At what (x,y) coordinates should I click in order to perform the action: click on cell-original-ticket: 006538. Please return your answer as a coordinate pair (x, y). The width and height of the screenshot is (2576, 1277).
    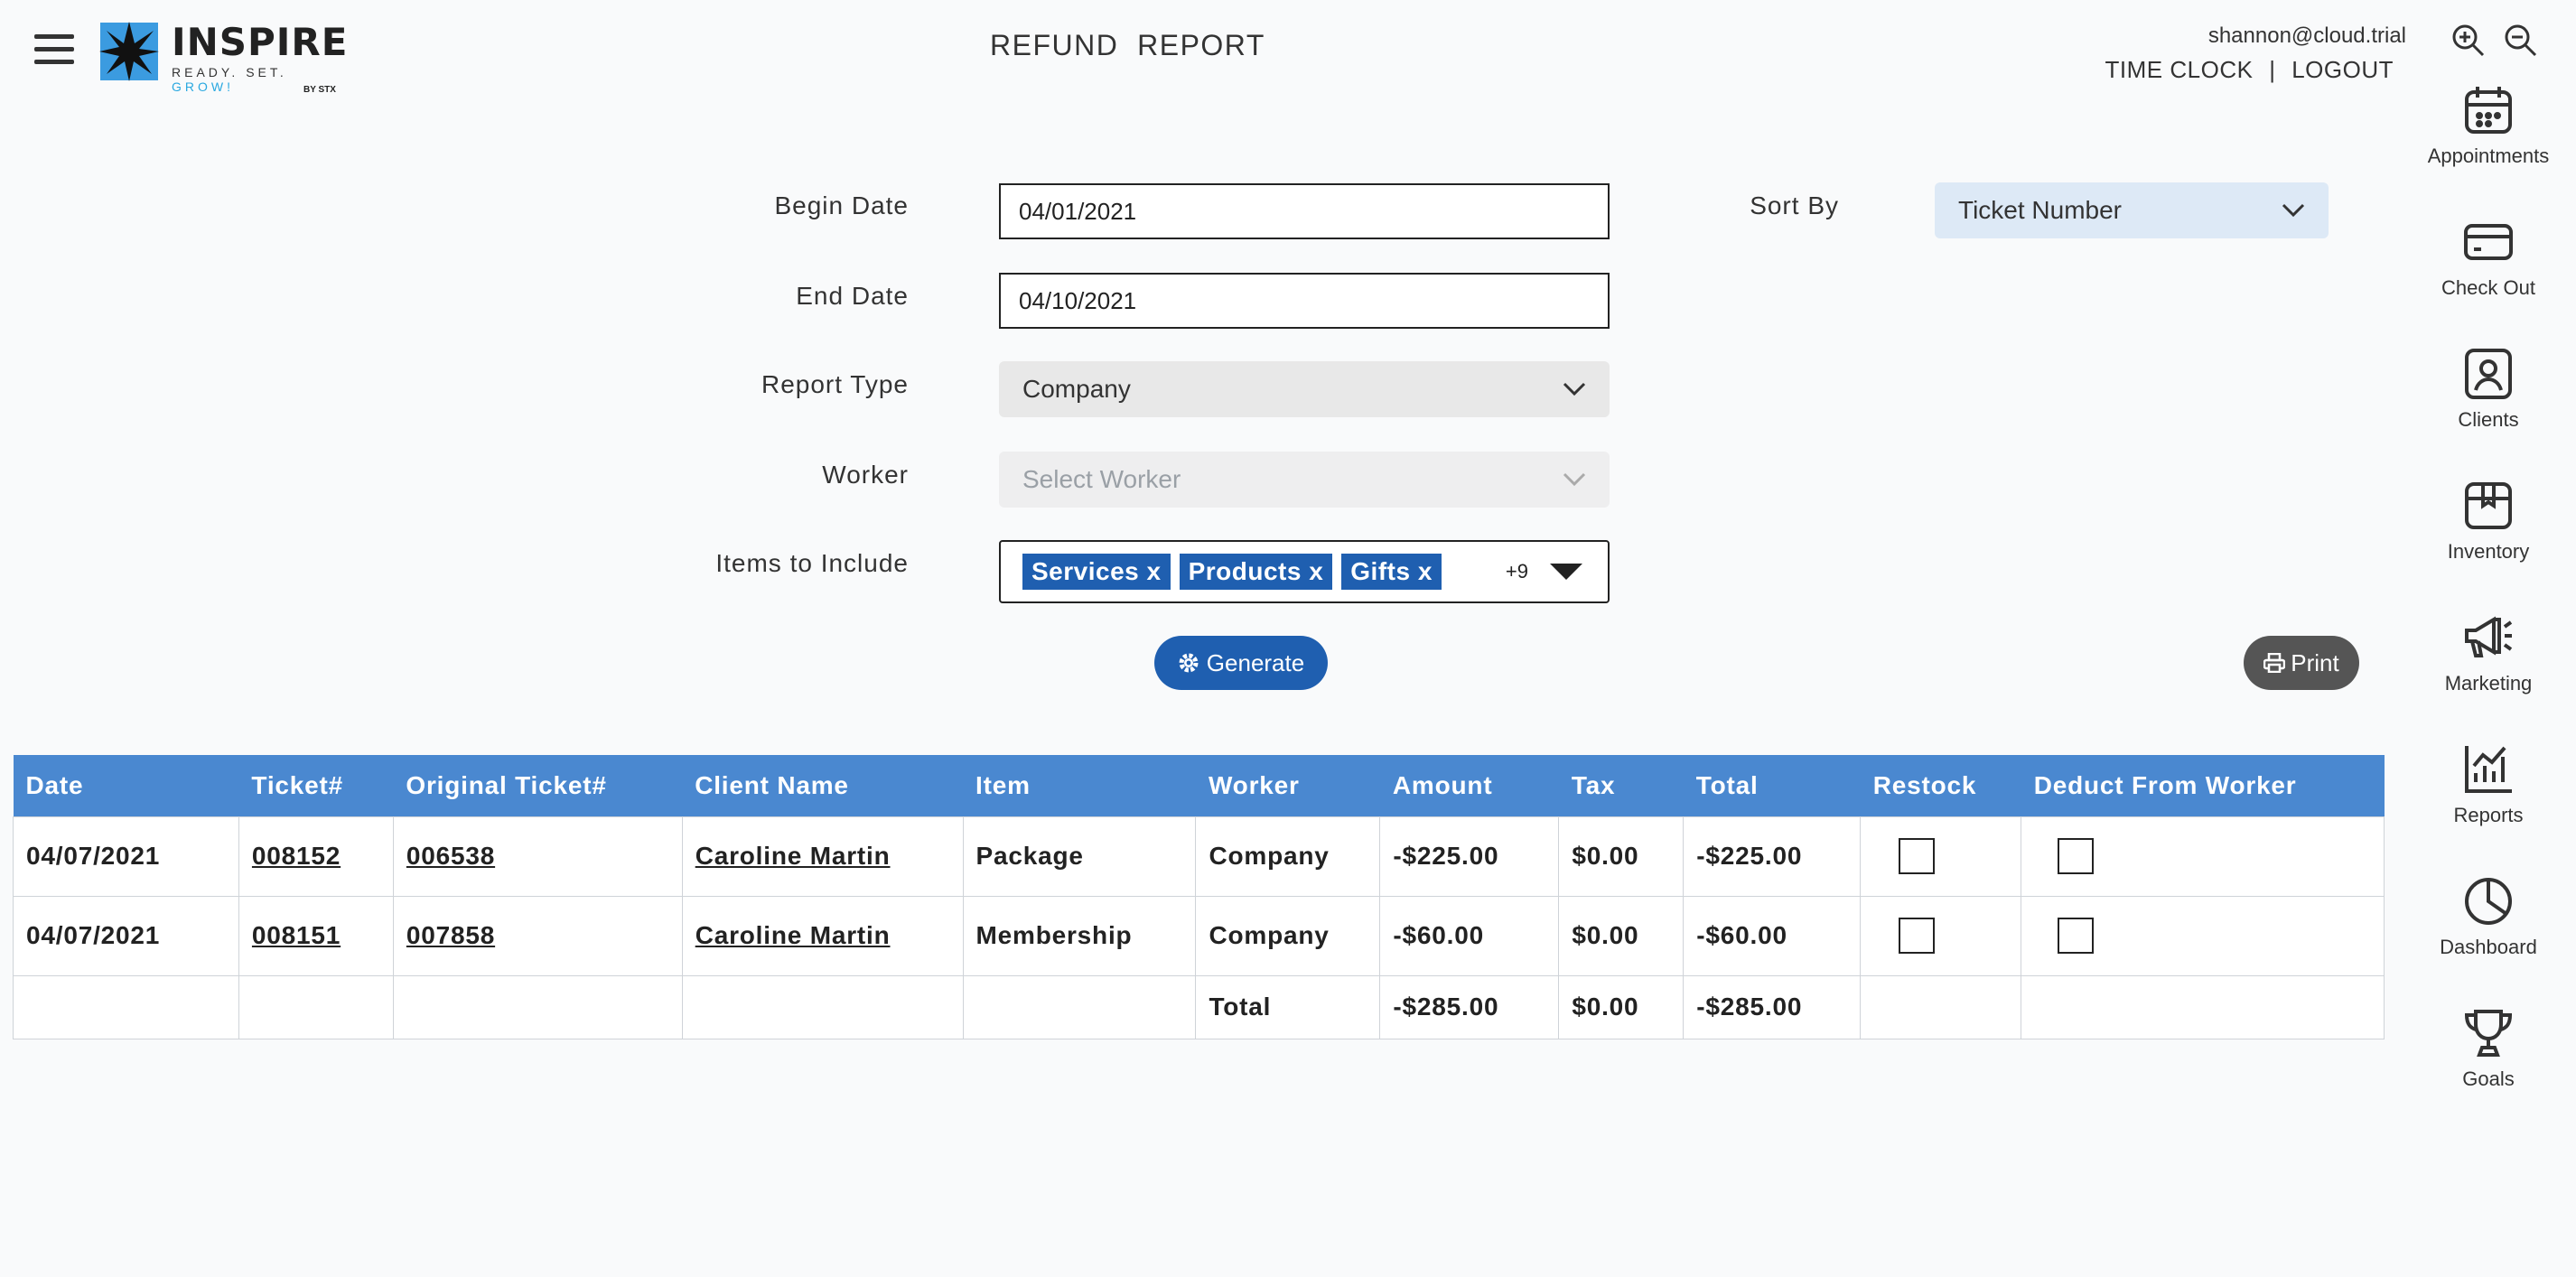
    Looking at the image, I should click on (537, 856).